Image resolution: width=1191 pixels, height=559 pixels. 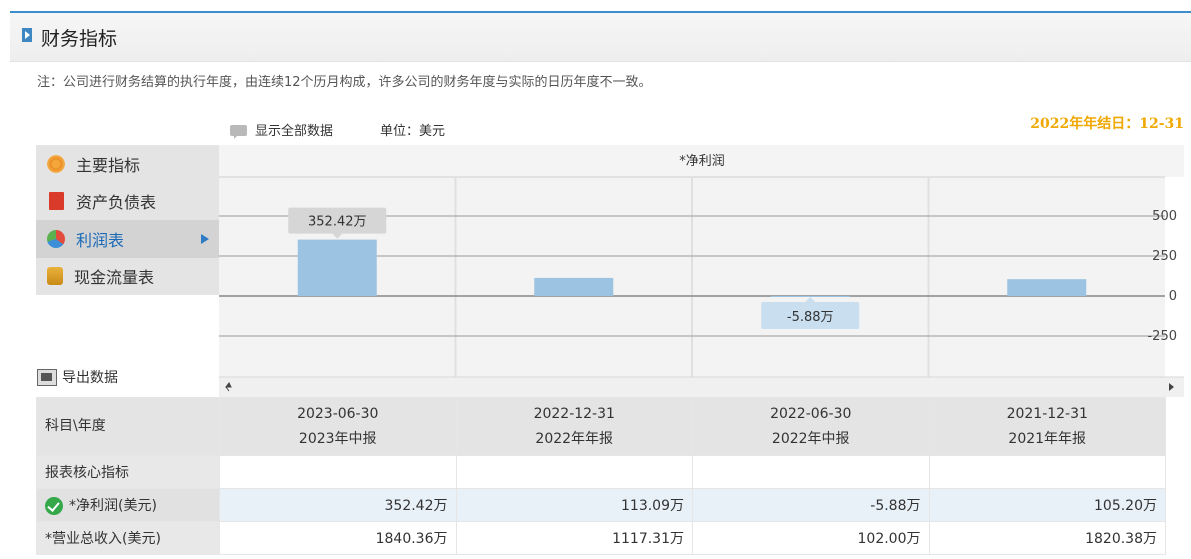 What do you see at coordinates (338, 413) in the screenshot?
I see `period-date: 2023-06-30` at bounding box center [338, 413].